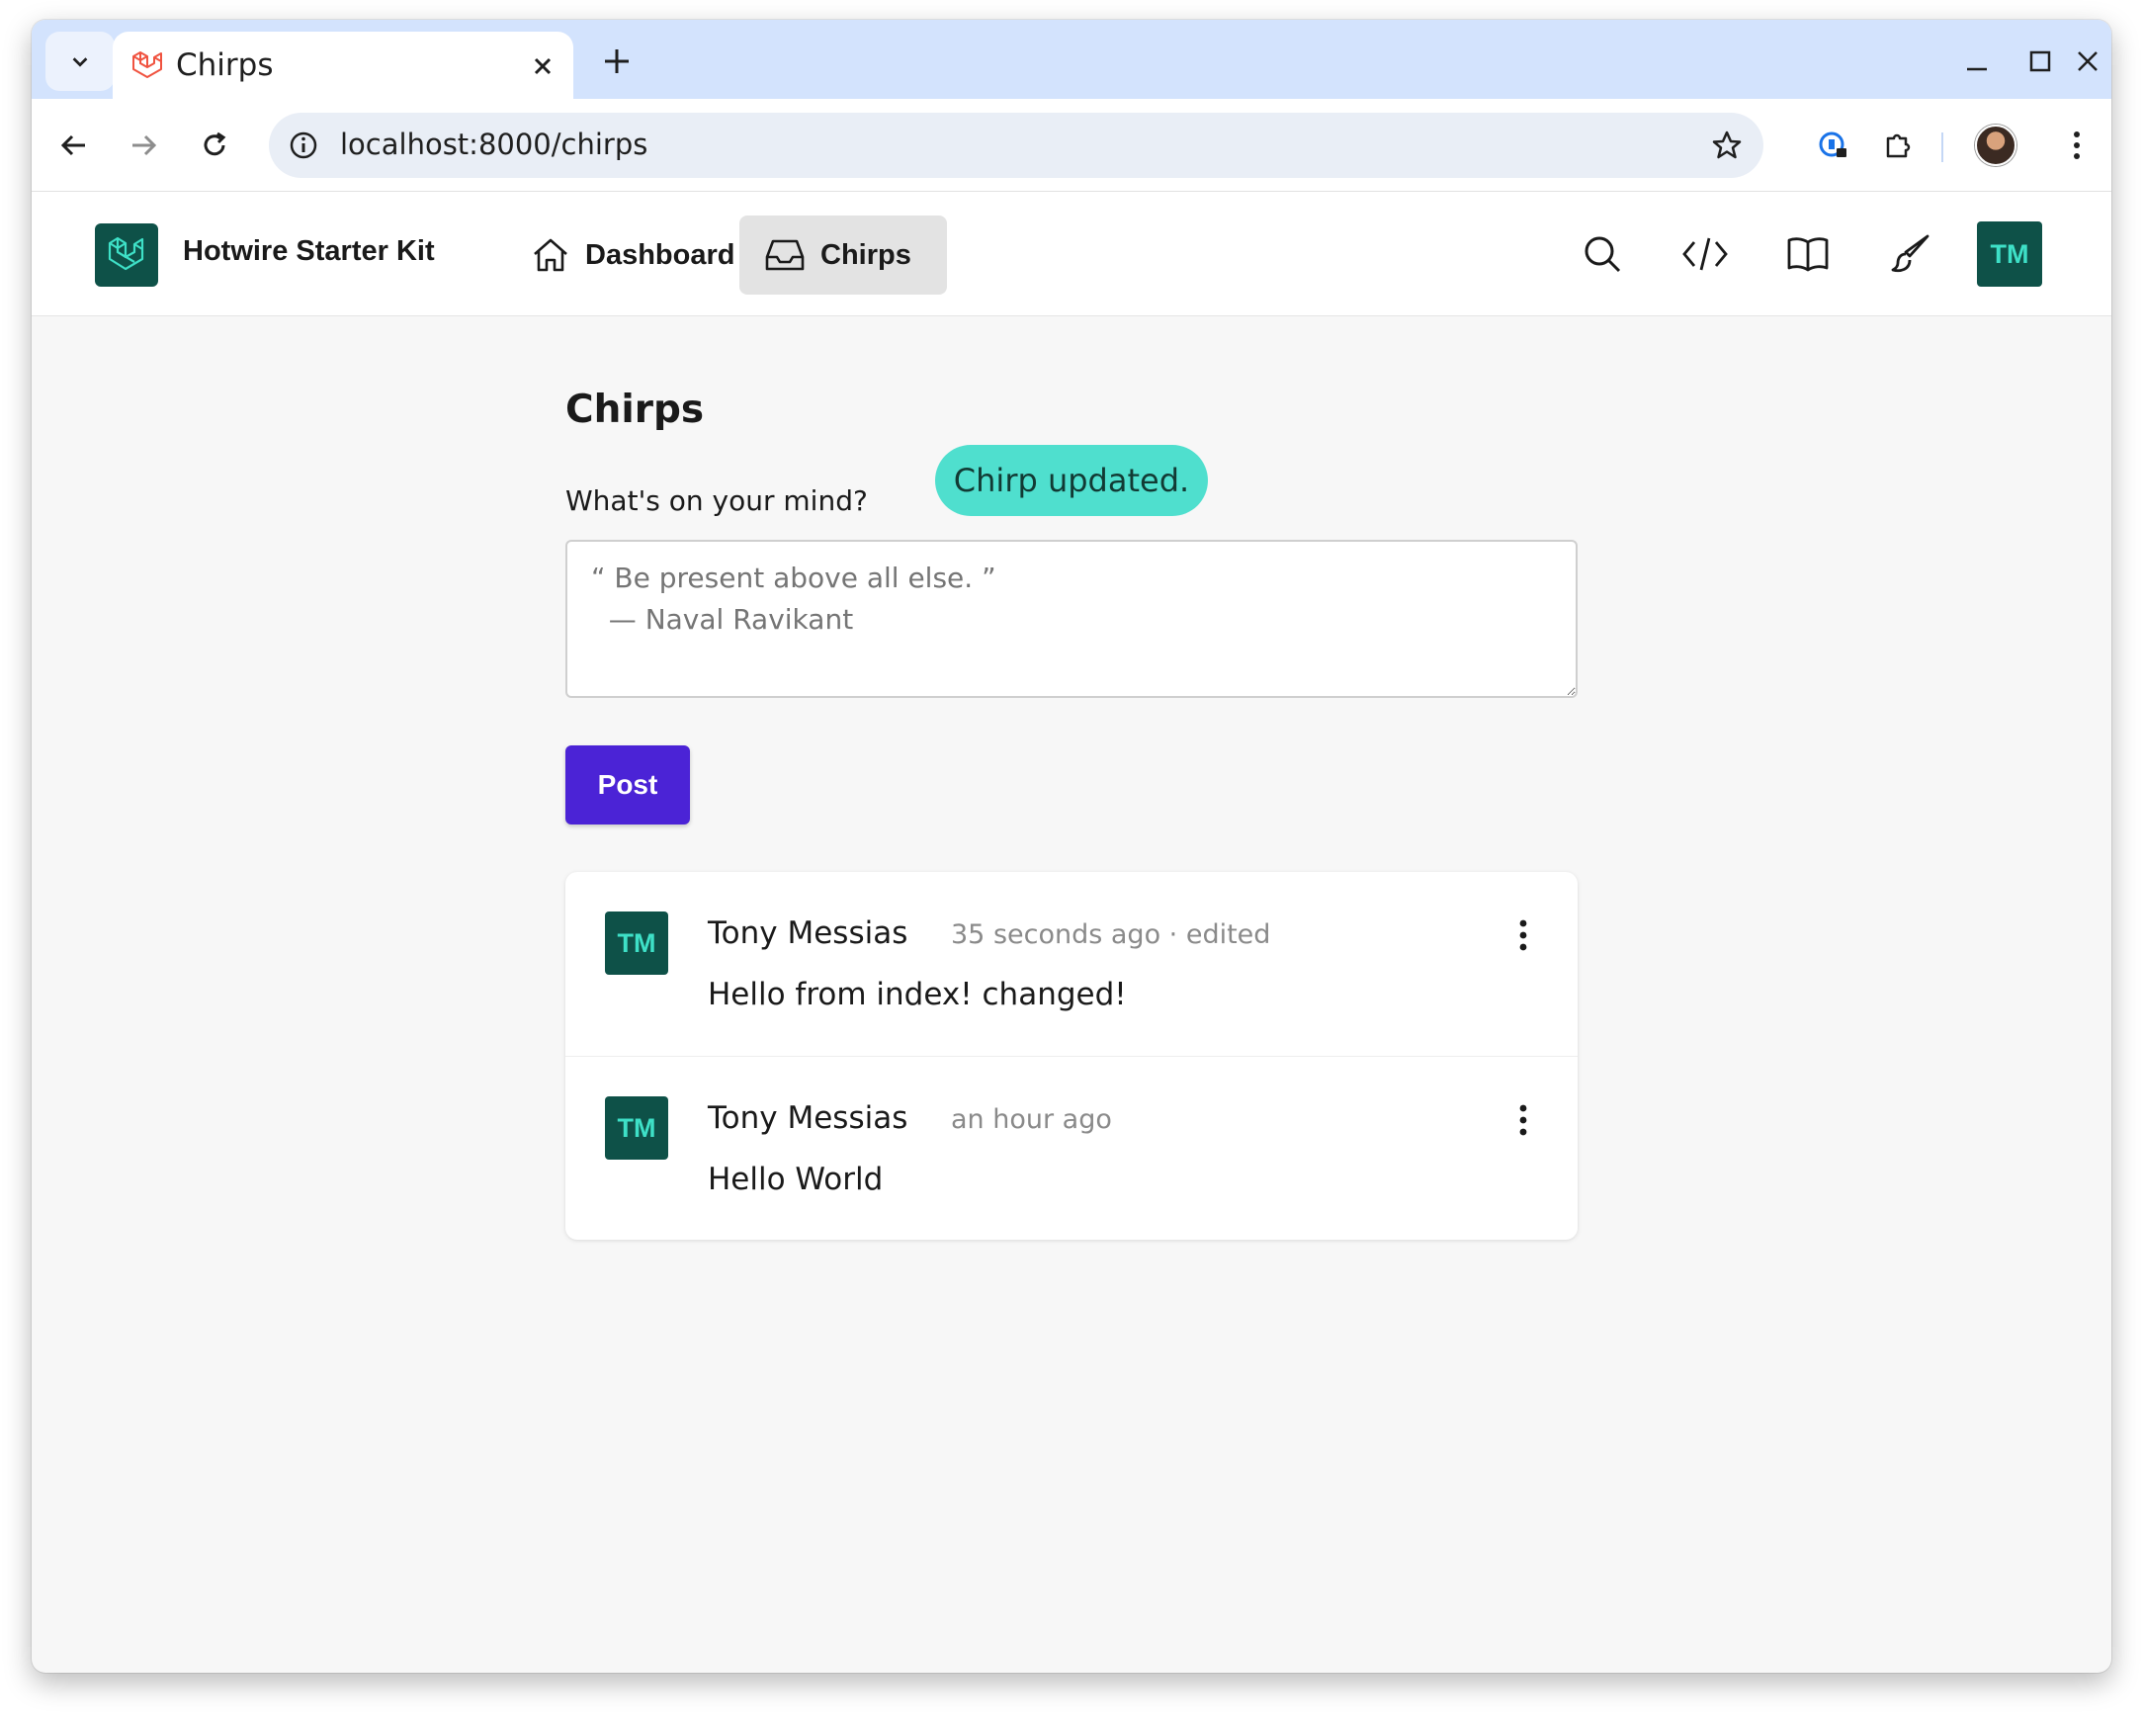 This screenshot has width=2143, height=1736. Describe the element at coordinates (917, 994) in the screenshot. I see `chirp-message: Hello from index! changed!` at that location.